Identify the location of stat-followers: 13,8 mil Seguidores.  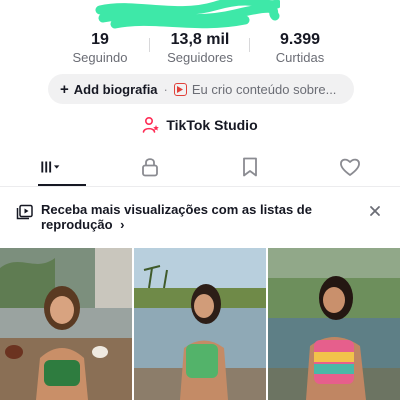
(200, 50).